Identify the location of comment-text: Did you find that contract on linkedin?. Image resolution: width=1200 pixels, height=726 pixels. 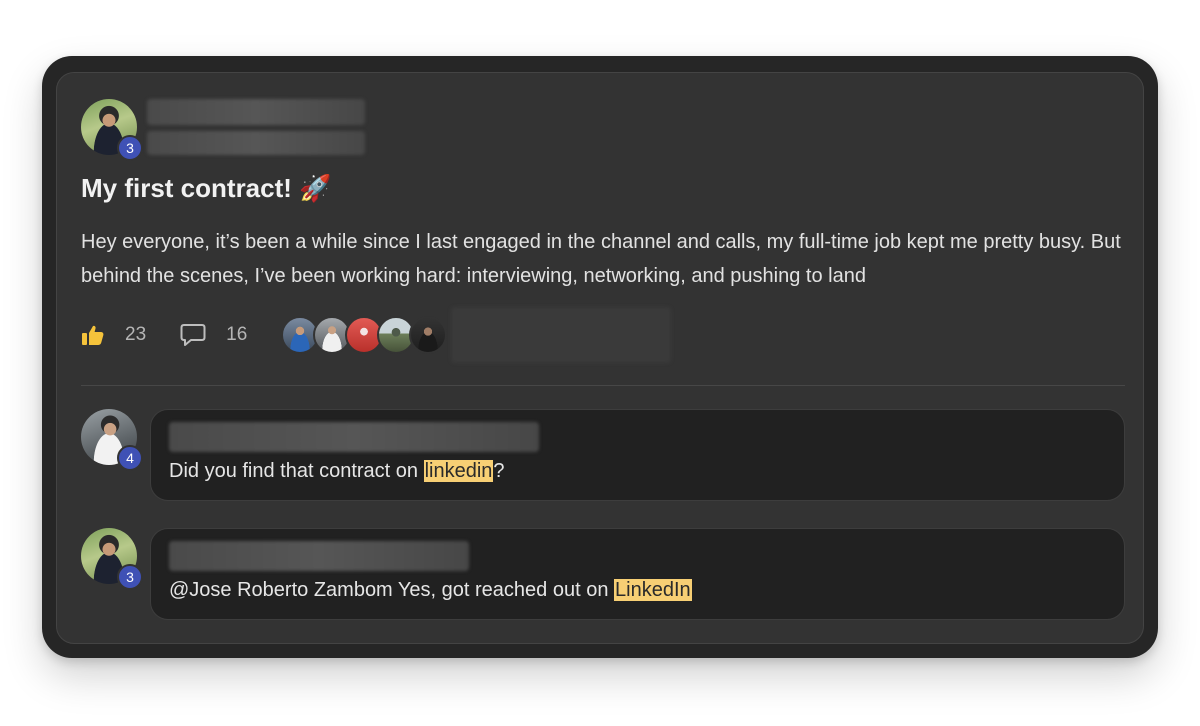
(337, 471).